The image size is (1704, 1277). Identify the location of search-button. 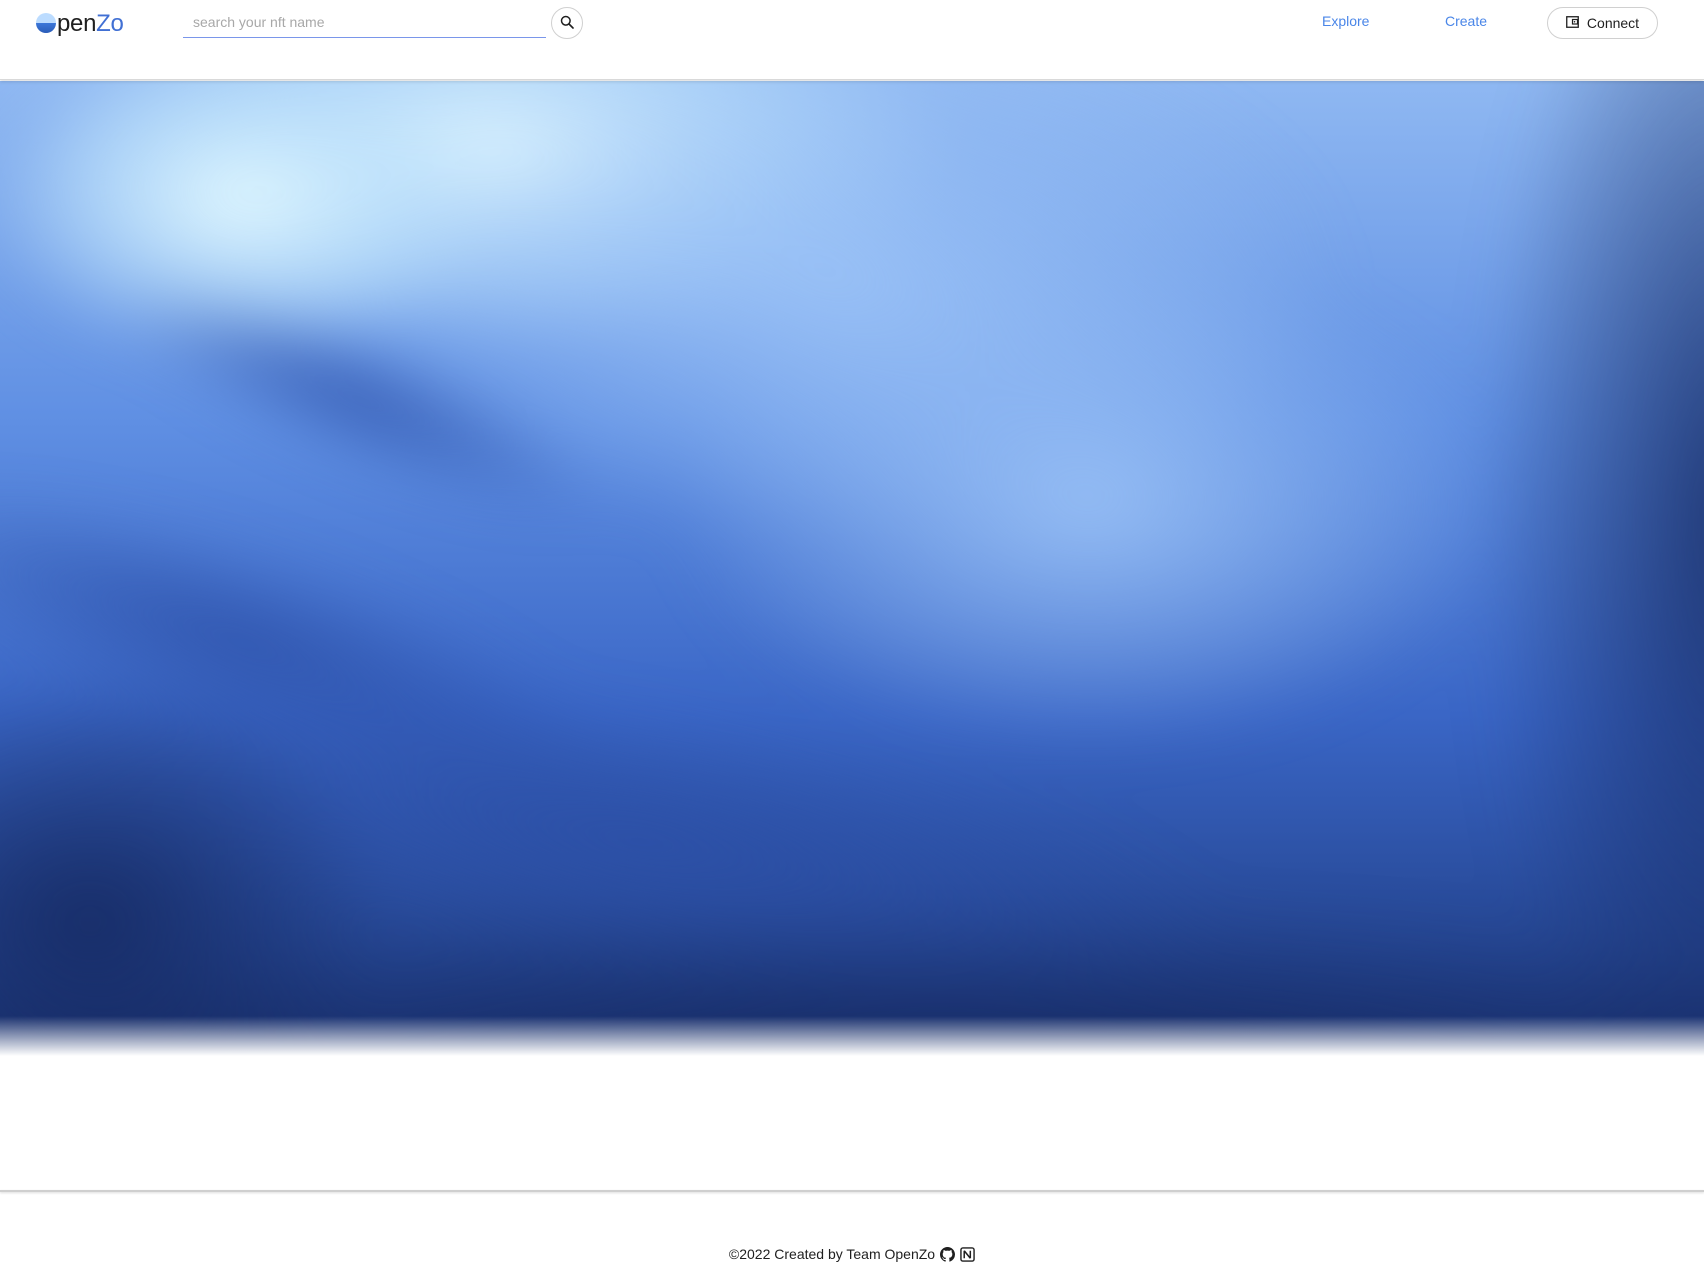
(567, 23).